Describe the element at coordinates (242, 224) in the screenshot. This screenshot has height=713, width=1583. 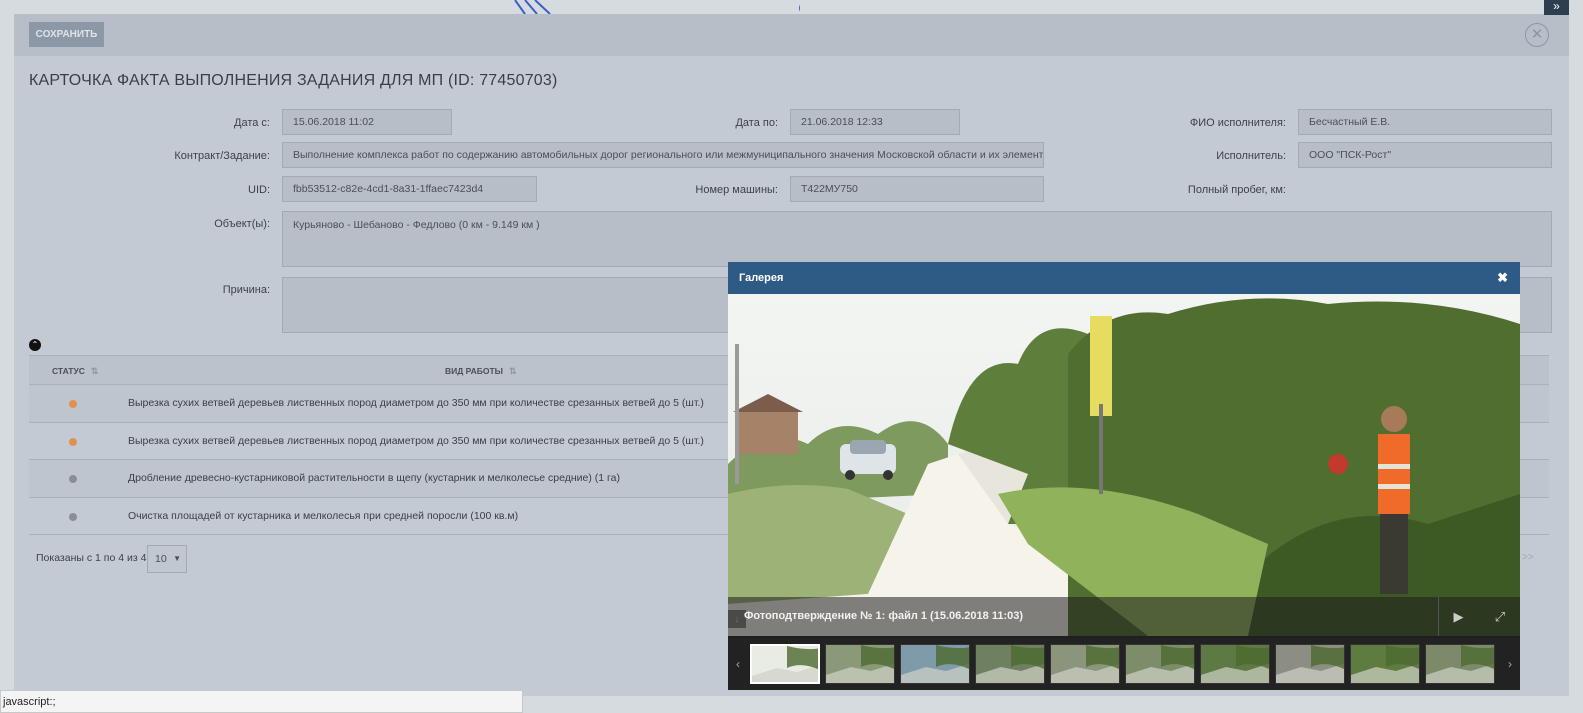
I see `objects-label: Объект(ы):` at that location.